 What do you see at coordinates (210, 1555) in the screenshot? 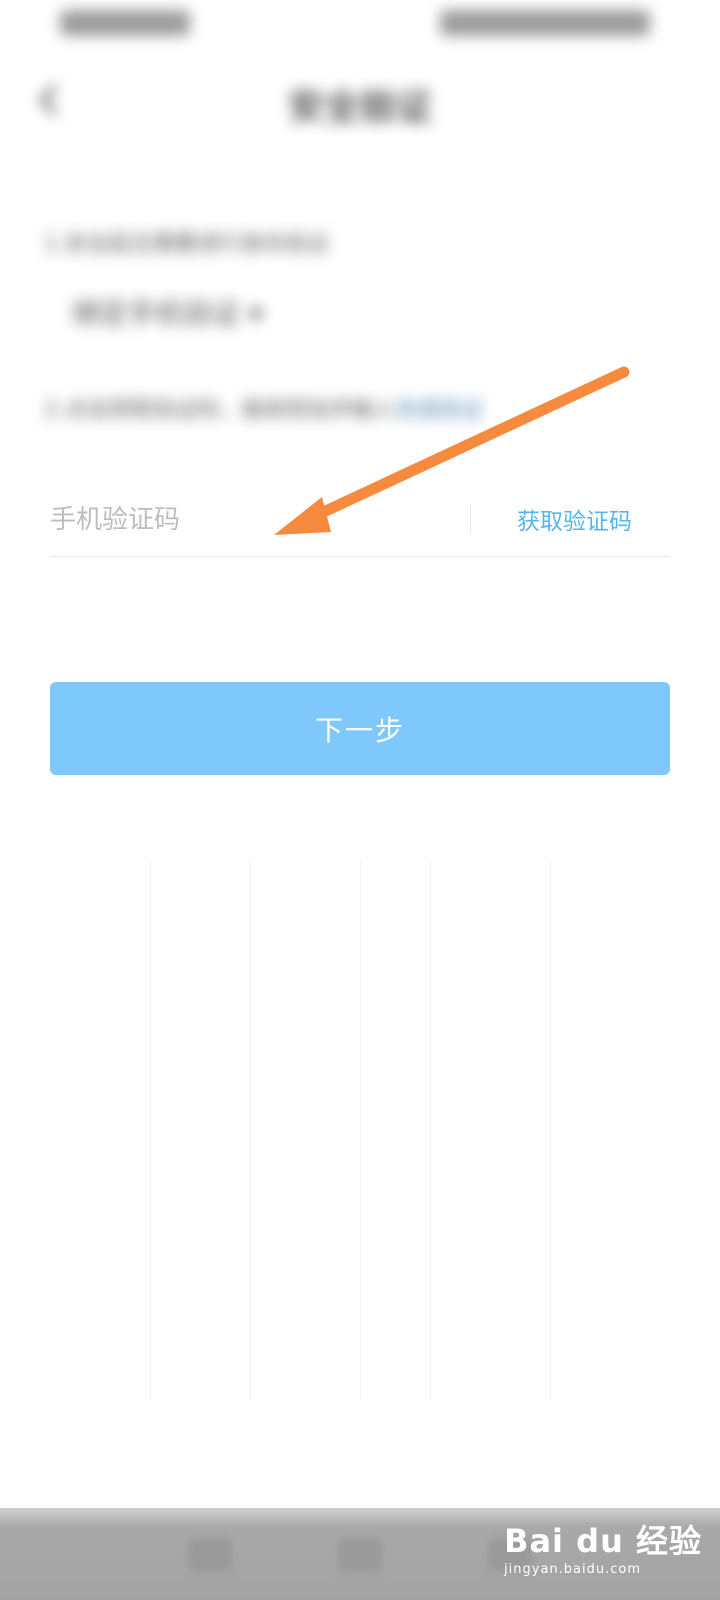
I see `nav-back-icon` at bounding box center [210, 1555].